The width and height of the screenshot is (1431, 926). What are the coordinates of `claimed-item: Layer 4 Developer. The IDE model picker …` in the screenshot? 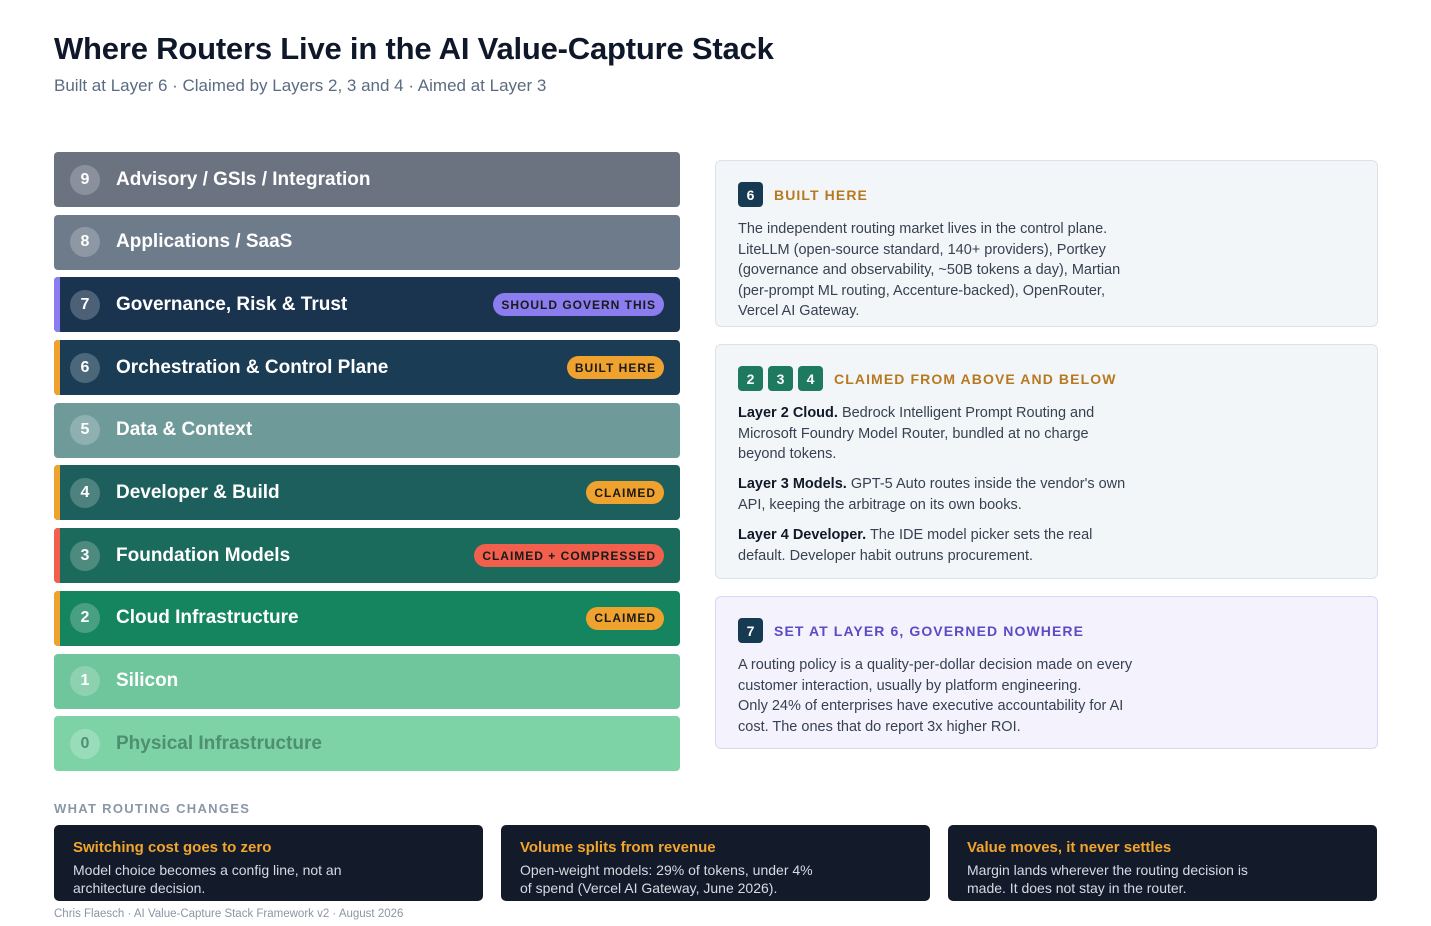 It's located at (915, 545).